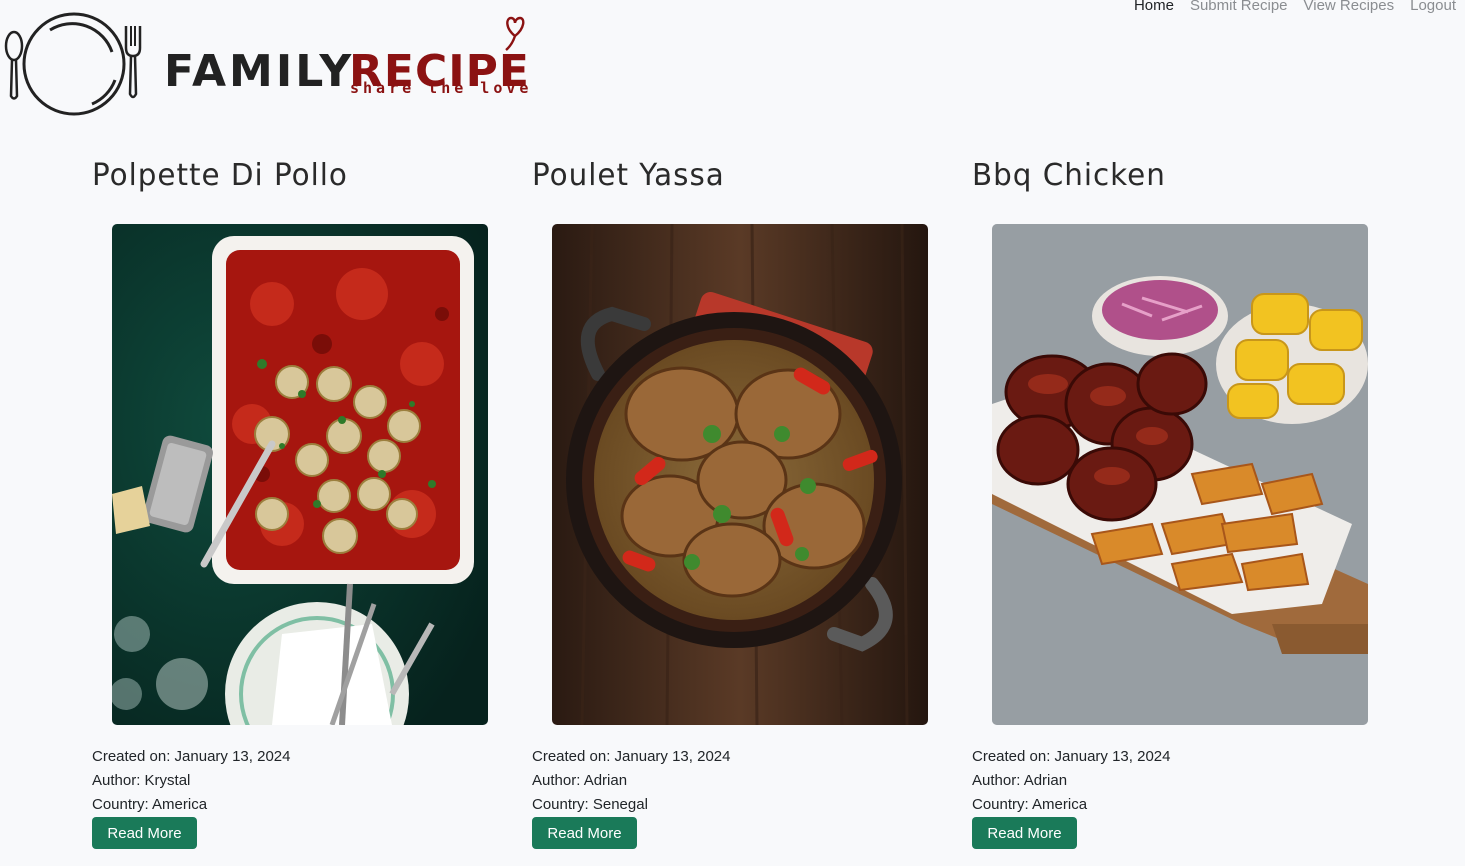 This screenshot has width=1465, height=866. What do you see at coordinates (590, 804) in the screenshot?
I see `recipe-country: Country: Senegal` at bounding box center [590, 804].